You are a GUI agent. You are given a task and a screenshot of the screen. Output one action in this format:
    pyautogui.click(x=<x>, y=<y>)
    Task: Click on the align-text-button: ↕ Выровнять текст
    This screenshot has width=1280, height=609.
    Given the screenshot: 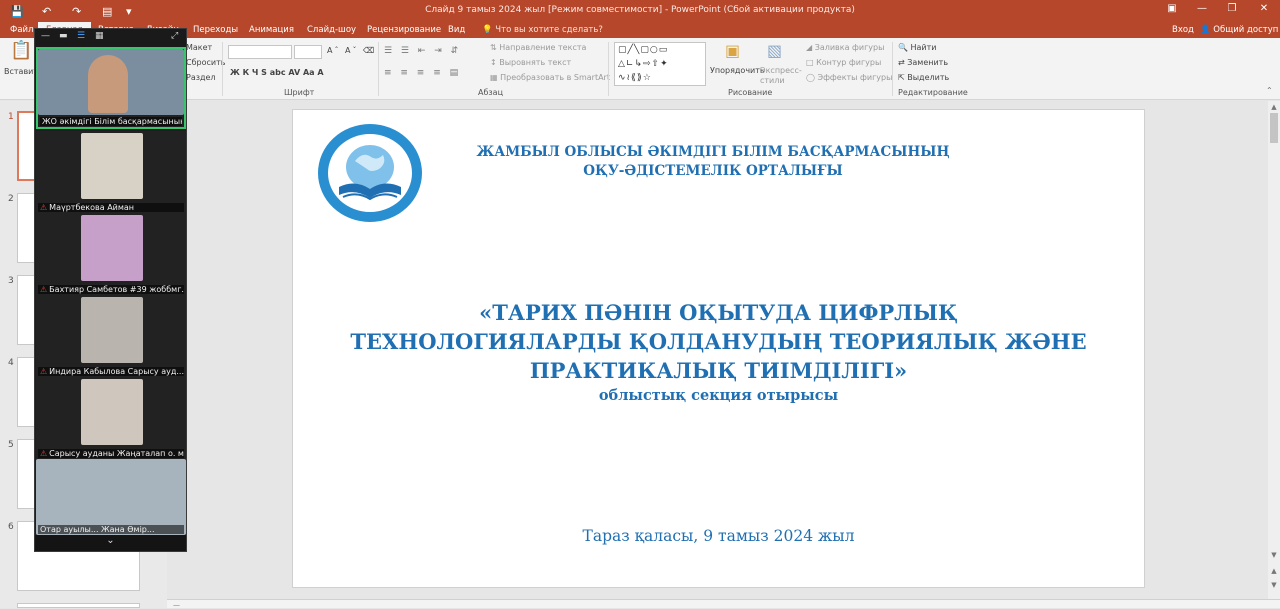 What is the action you would take?
    pyautogui.click(x=530, y=62)
    